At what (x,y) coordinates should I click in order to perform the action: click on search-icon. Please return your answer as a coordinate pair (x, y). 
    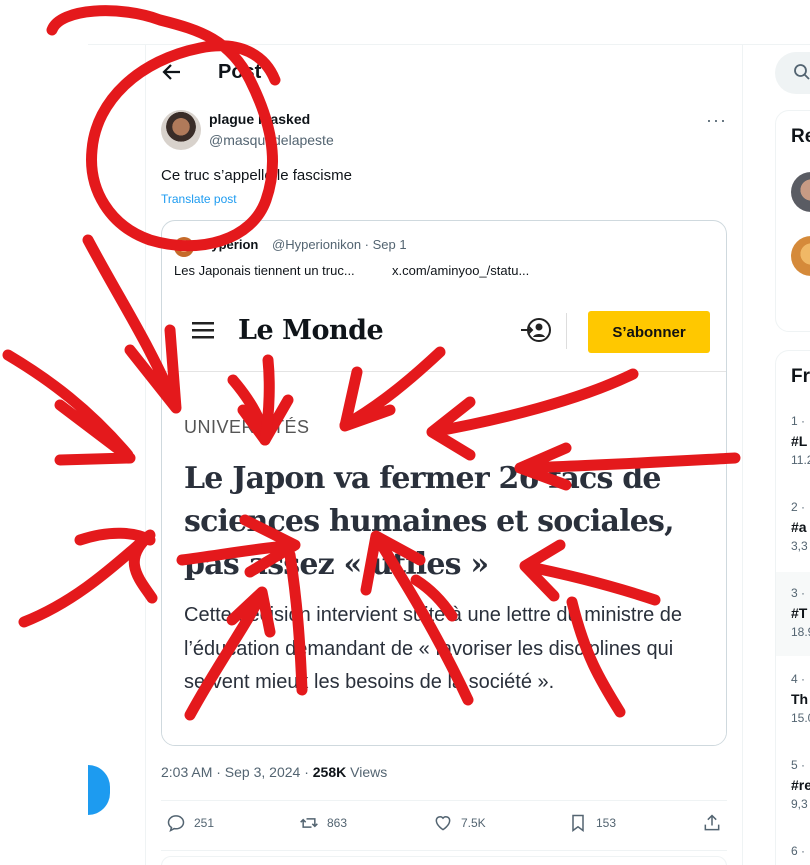
    Looking at the image, I should click on (802, 72).